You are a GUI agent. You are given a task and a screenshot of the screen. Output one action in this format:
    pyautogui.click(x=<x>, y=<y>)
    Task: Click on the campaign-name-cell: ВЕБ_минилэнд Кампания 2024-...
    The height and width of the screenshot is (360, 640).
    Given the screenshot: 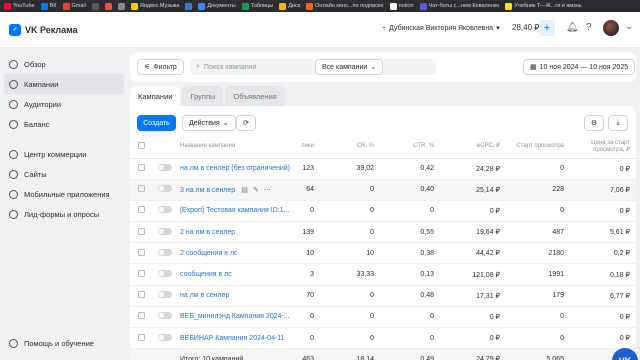 What is the action you would take?
    pyautogui.click(x=234, y=317)
    